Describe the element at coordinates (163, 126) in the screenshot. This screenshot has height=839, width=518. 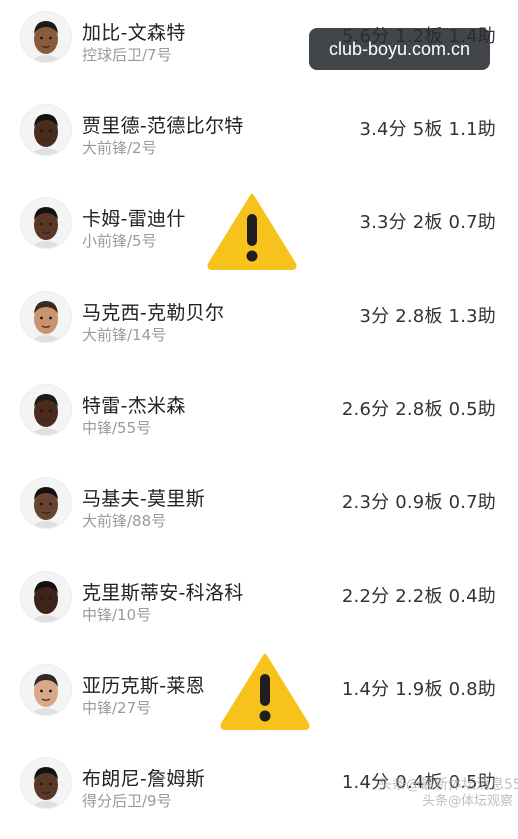
I see `player-name: 贾里德-范德比尔特` at that location.